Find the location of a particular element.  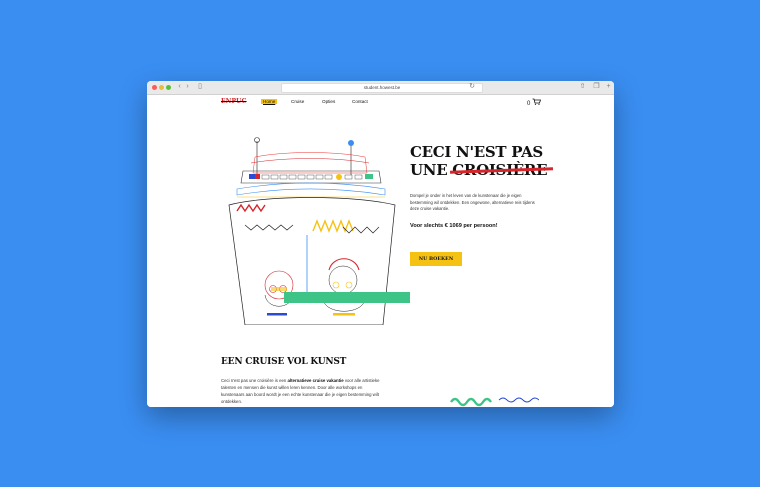

browser-toolbar: ‹ › ▯ ≡ student.howest.be ↻ ⇧ ❐ + is located at coordinates (380, 88).